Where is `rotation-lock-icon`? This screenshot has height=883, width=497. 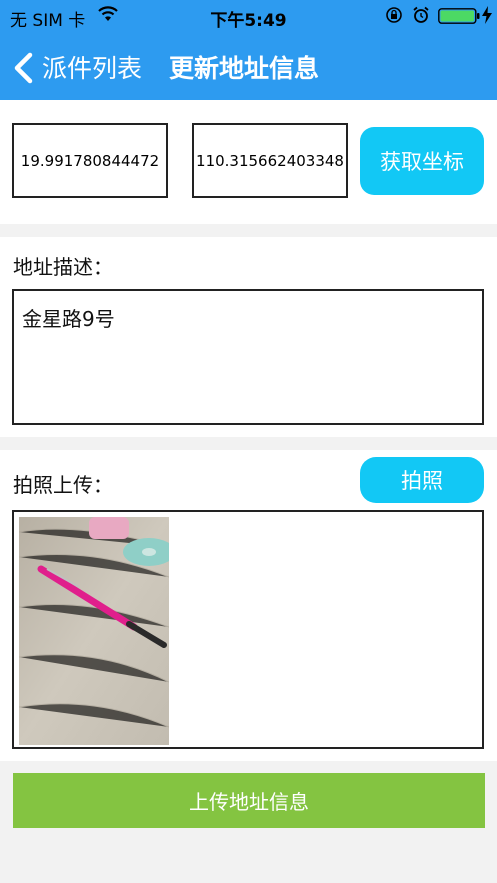
rotation-lock-icon is located at coordinates (394, 15).